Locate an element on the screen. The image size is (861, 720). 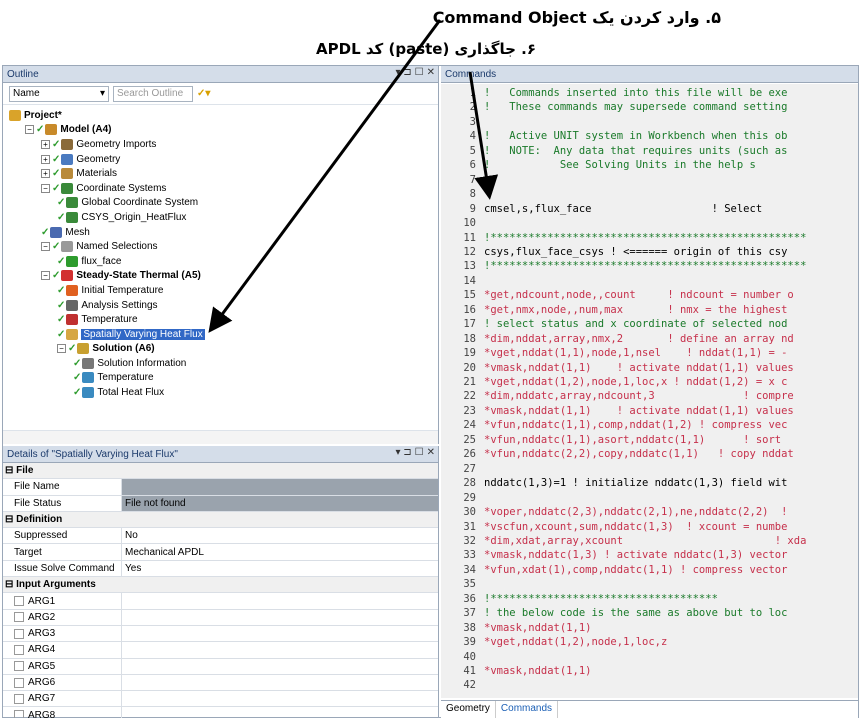
tree-node: ✓ Solution Information is located at coordinates (220, 363).